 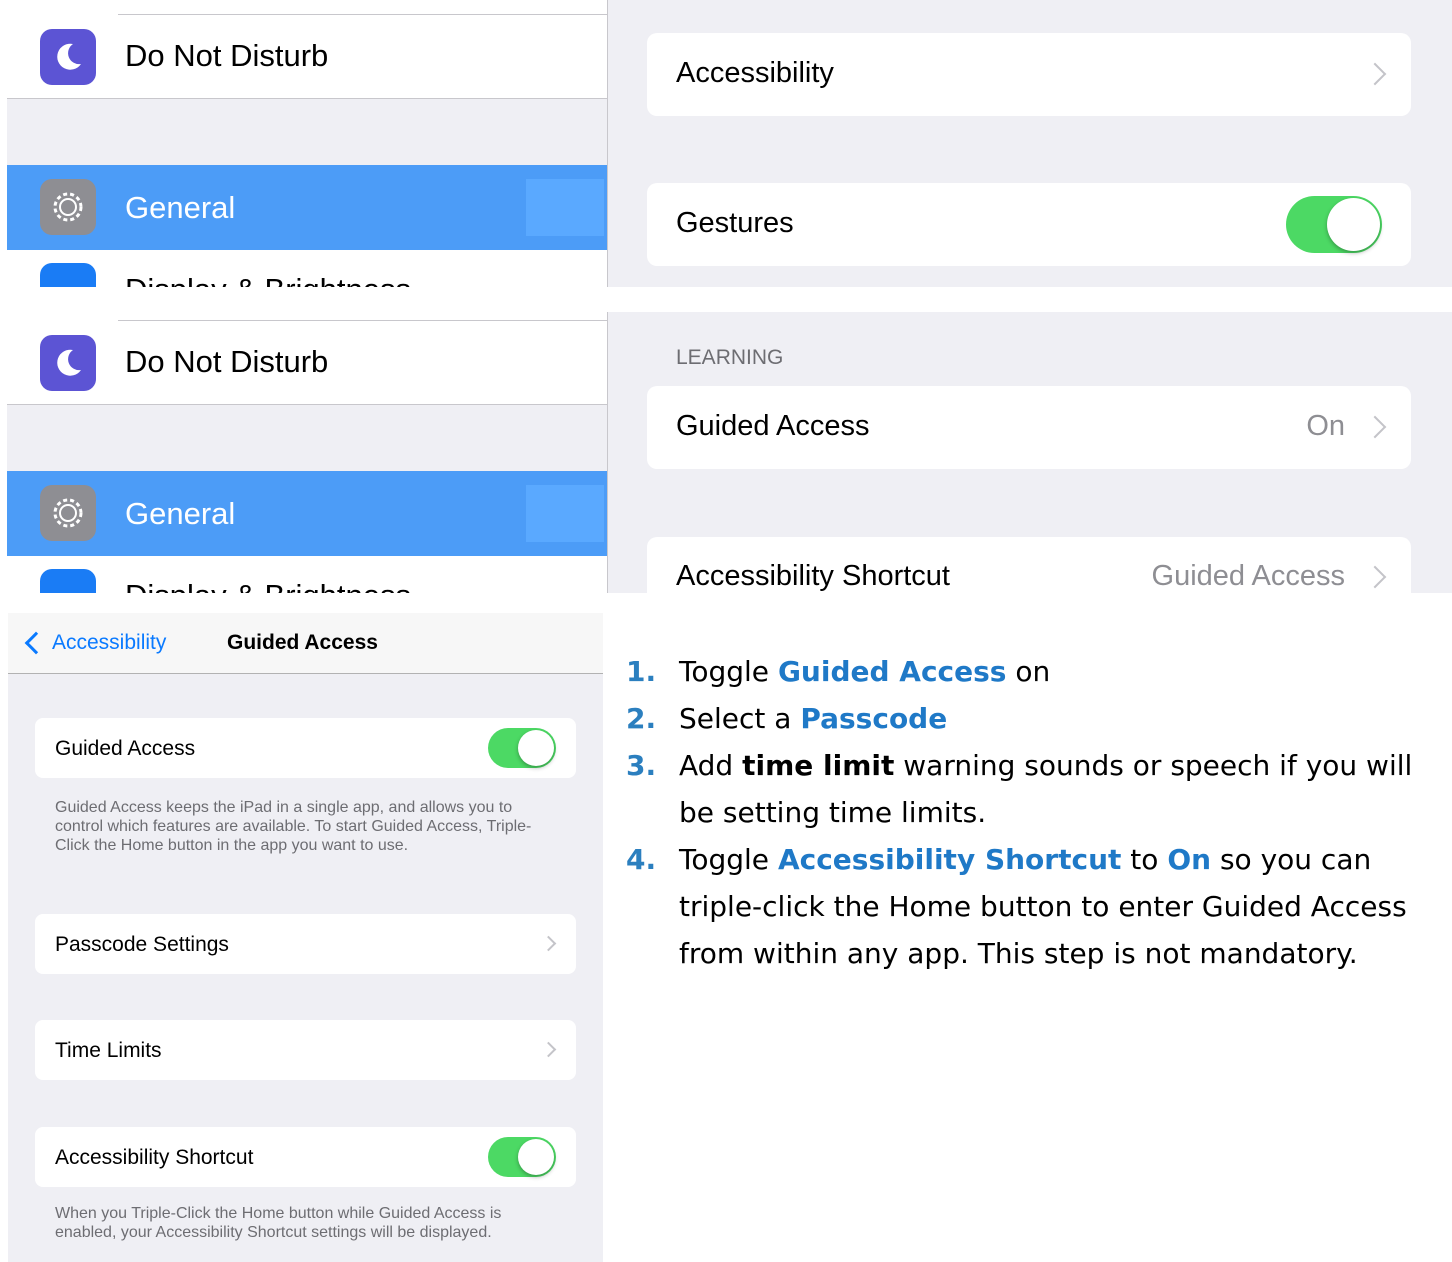 I want to click on accessibility-row: Accessibility, so click(x=1029, y=74).